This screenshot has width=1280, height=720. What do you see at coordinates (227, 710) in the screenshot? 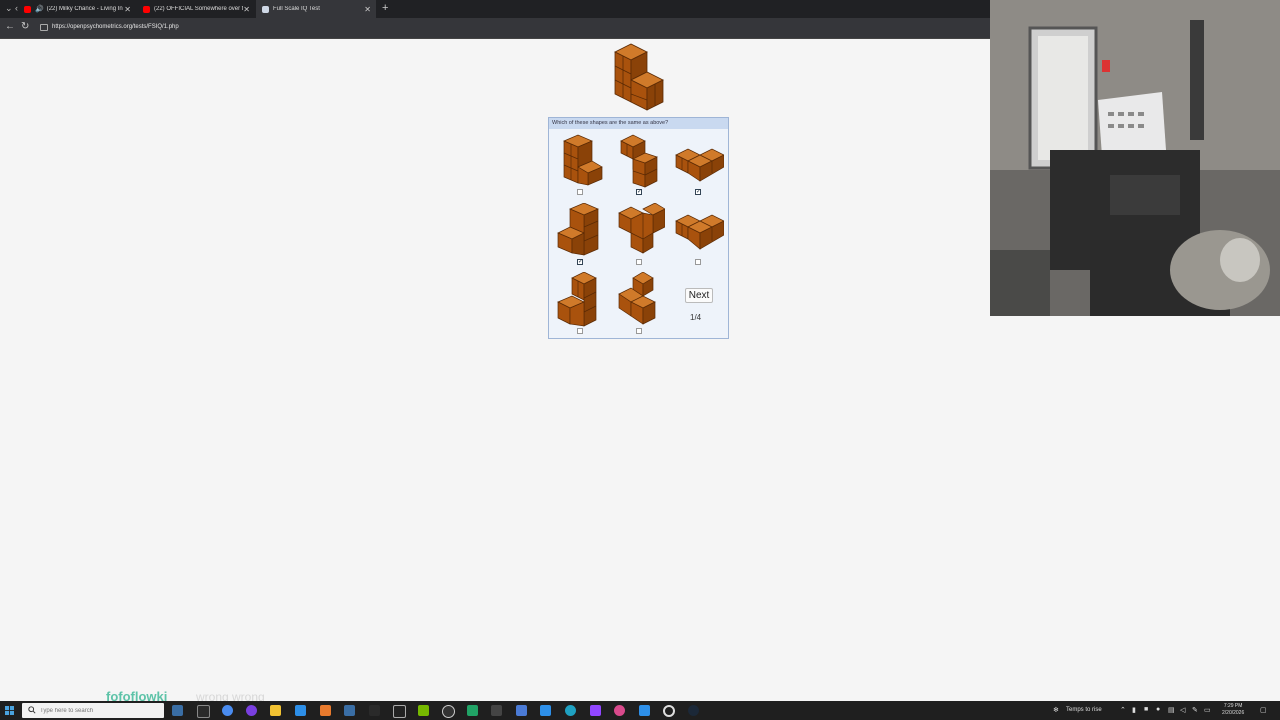
I see `chrome-icon` at bounding box center [227, 710].